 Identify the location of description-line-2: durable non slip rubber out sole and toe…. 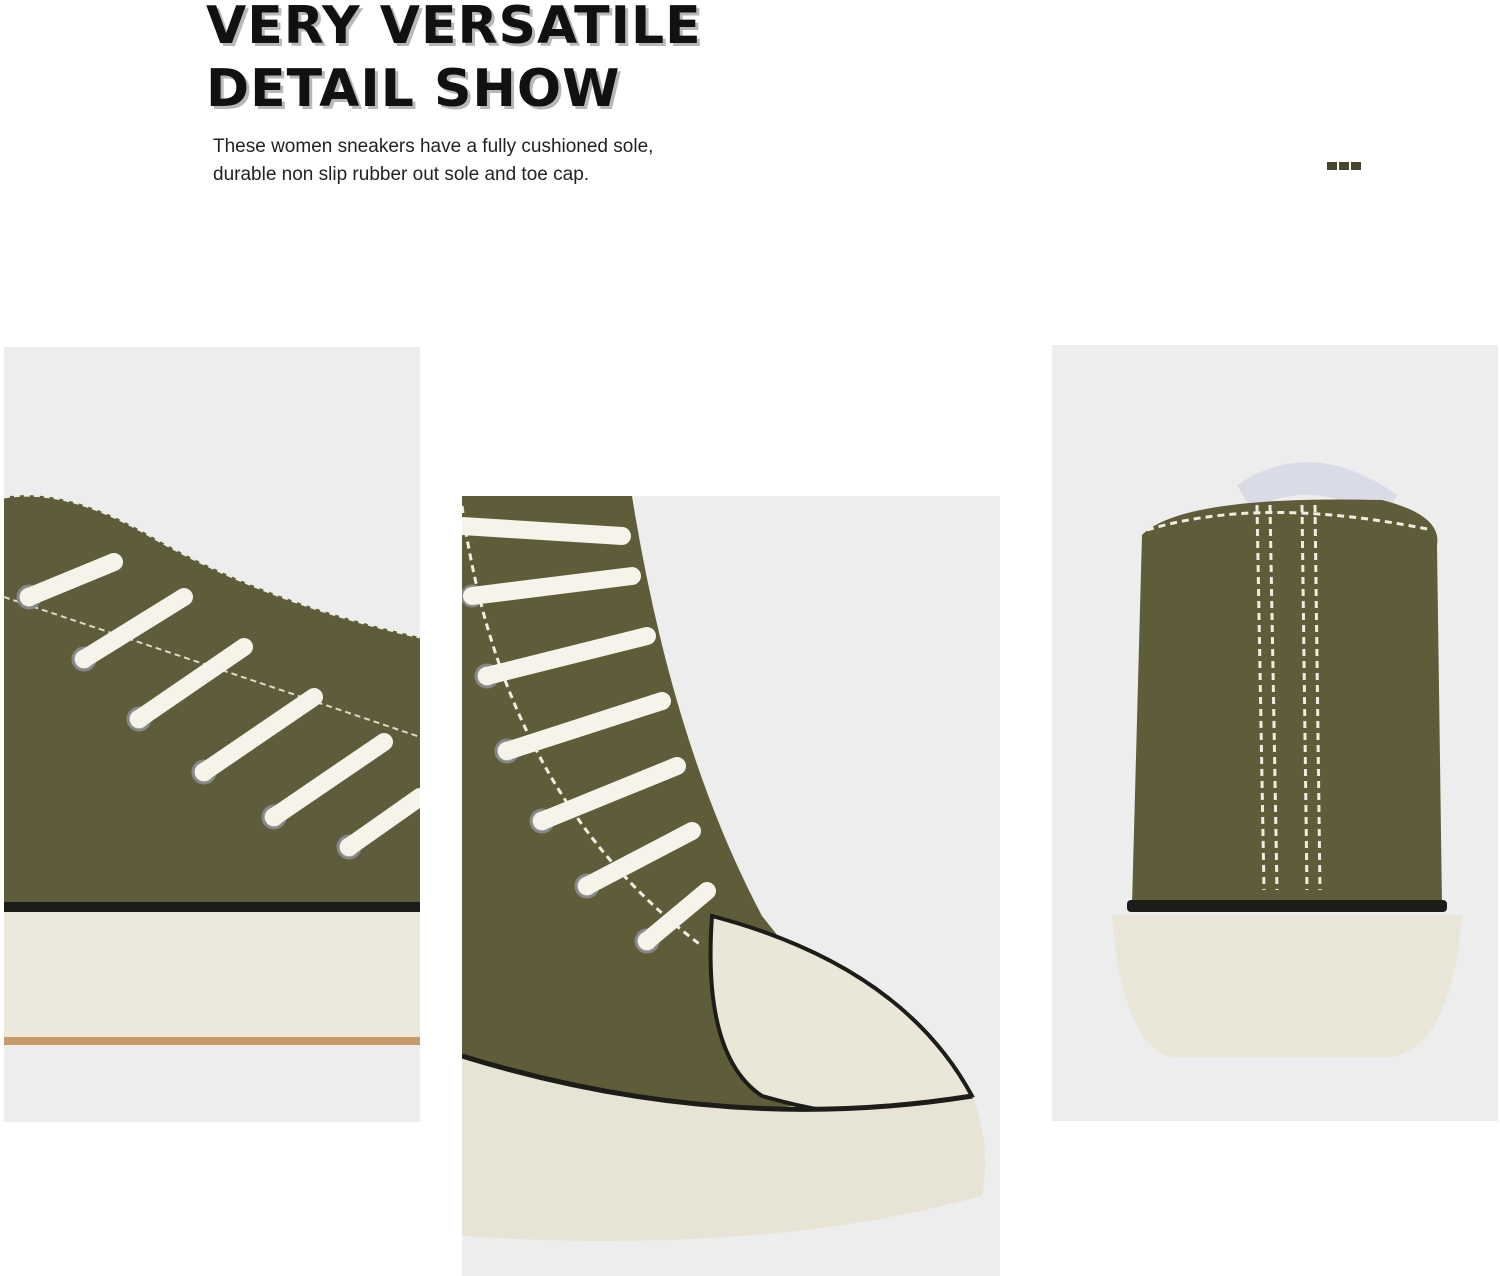
(401, 174).